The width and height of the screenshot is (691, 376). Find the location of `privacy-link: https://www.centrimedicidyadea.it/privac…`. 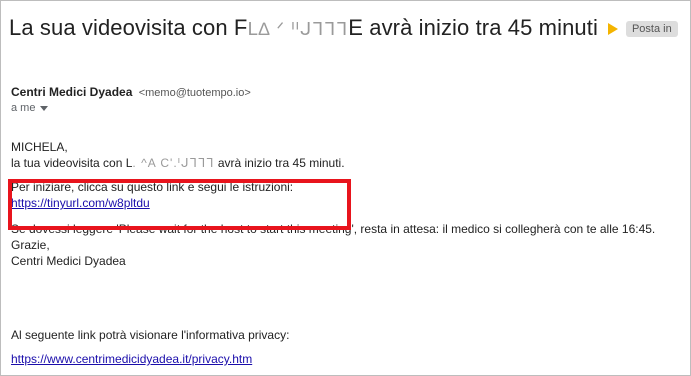

privacy-link: https://www.centrimedicidyadea.it/privac… is located at coordinates (131, 359).